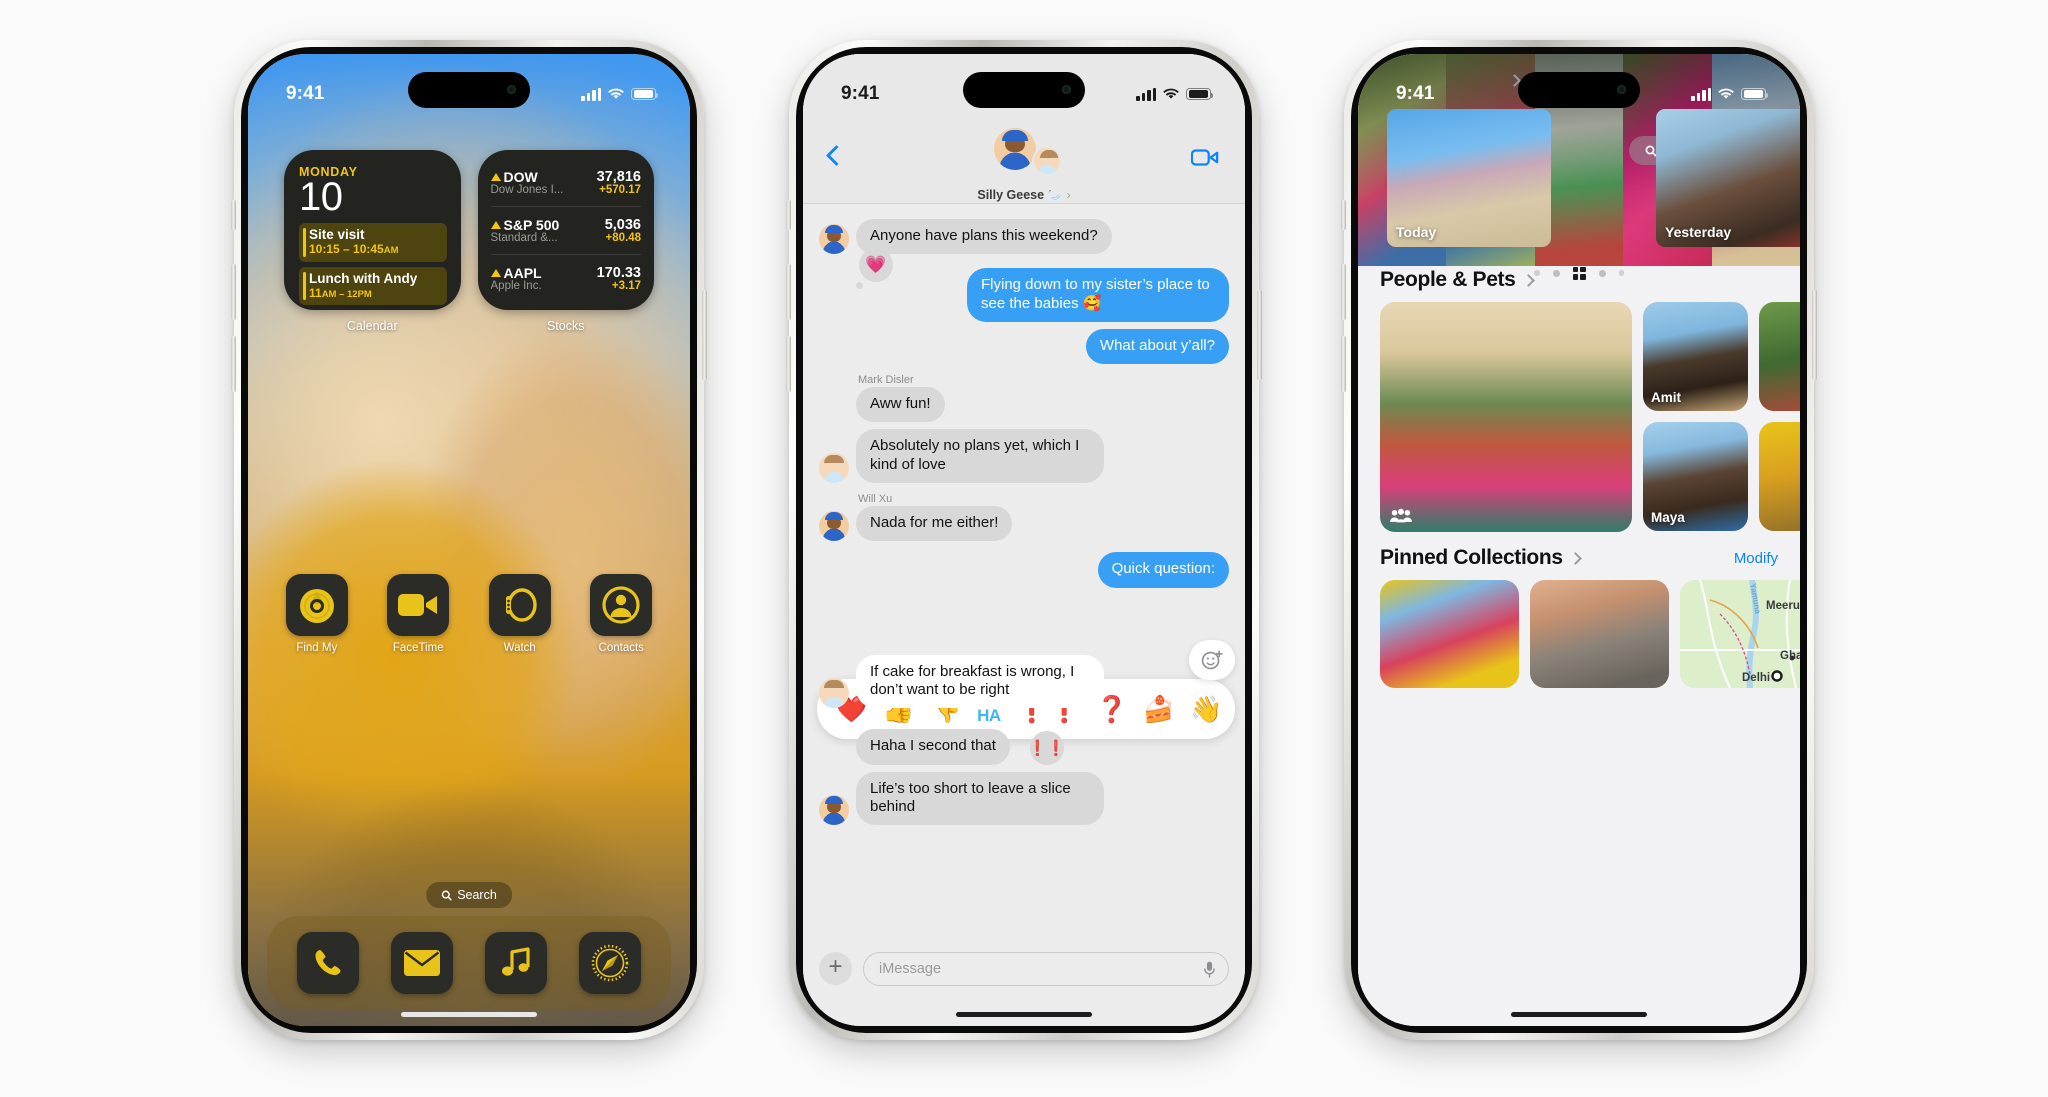 This screenshot has height=1097, width=2048. I want to click on calendar-event: Site visit 10:15 – 10:45AM, so click(373, 242).